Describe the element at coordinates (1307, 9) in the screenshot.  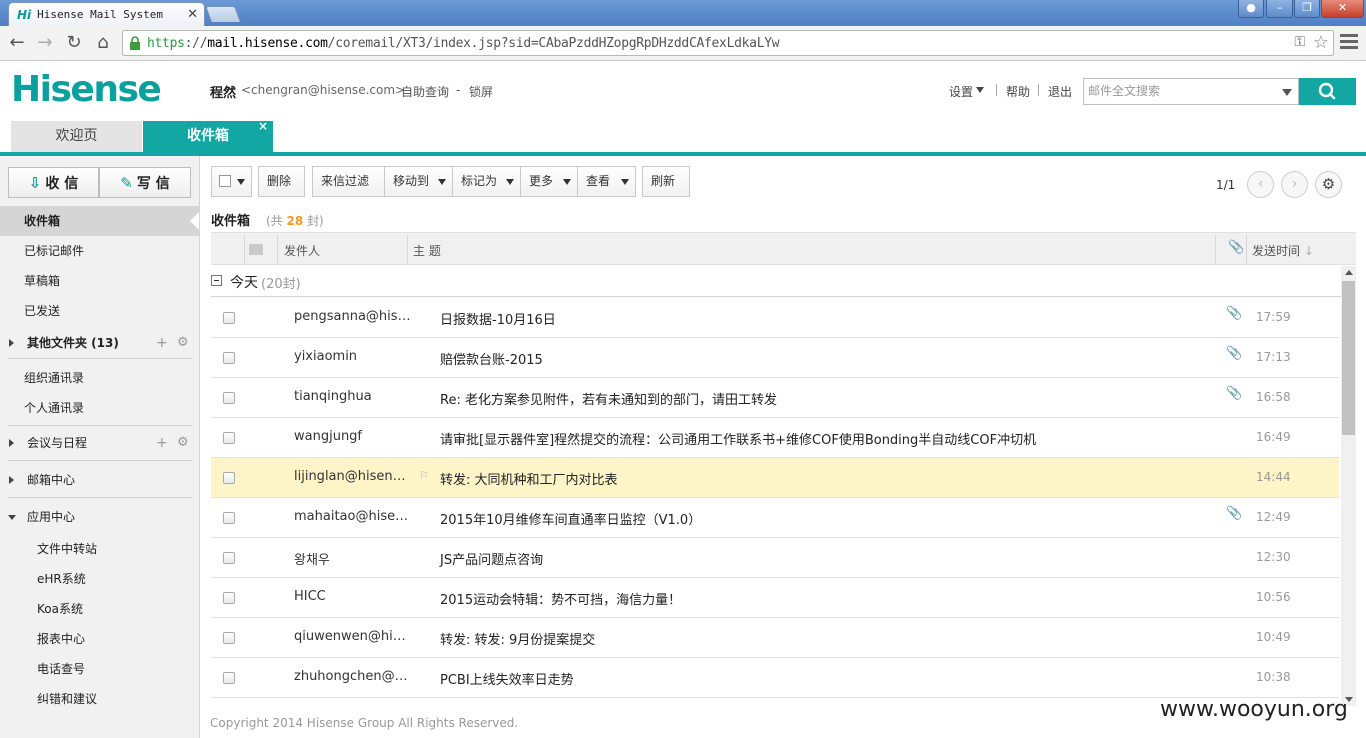
I see `restore-button: ❐` at that location.